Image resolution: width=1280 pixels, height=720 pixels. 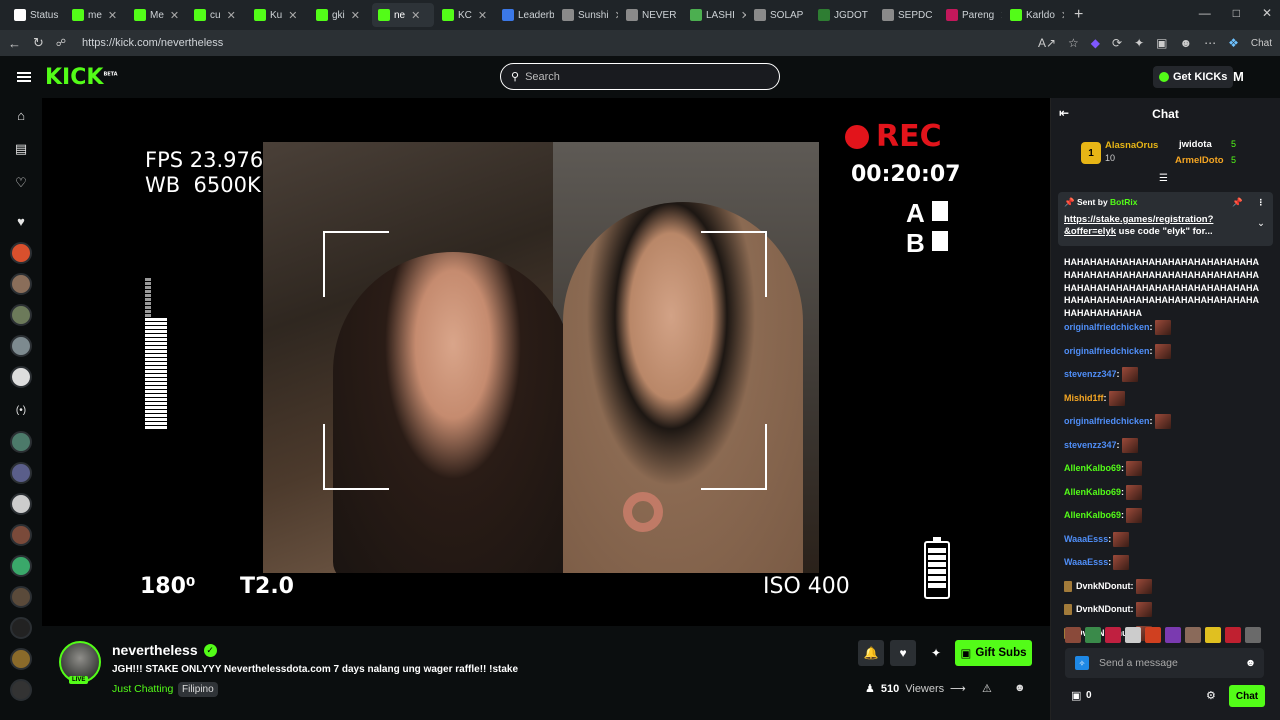 What do you see at coordinates (21, 149) in the screenshot?
I see `browse-icon: ▤` at bounding box center [21, 149].